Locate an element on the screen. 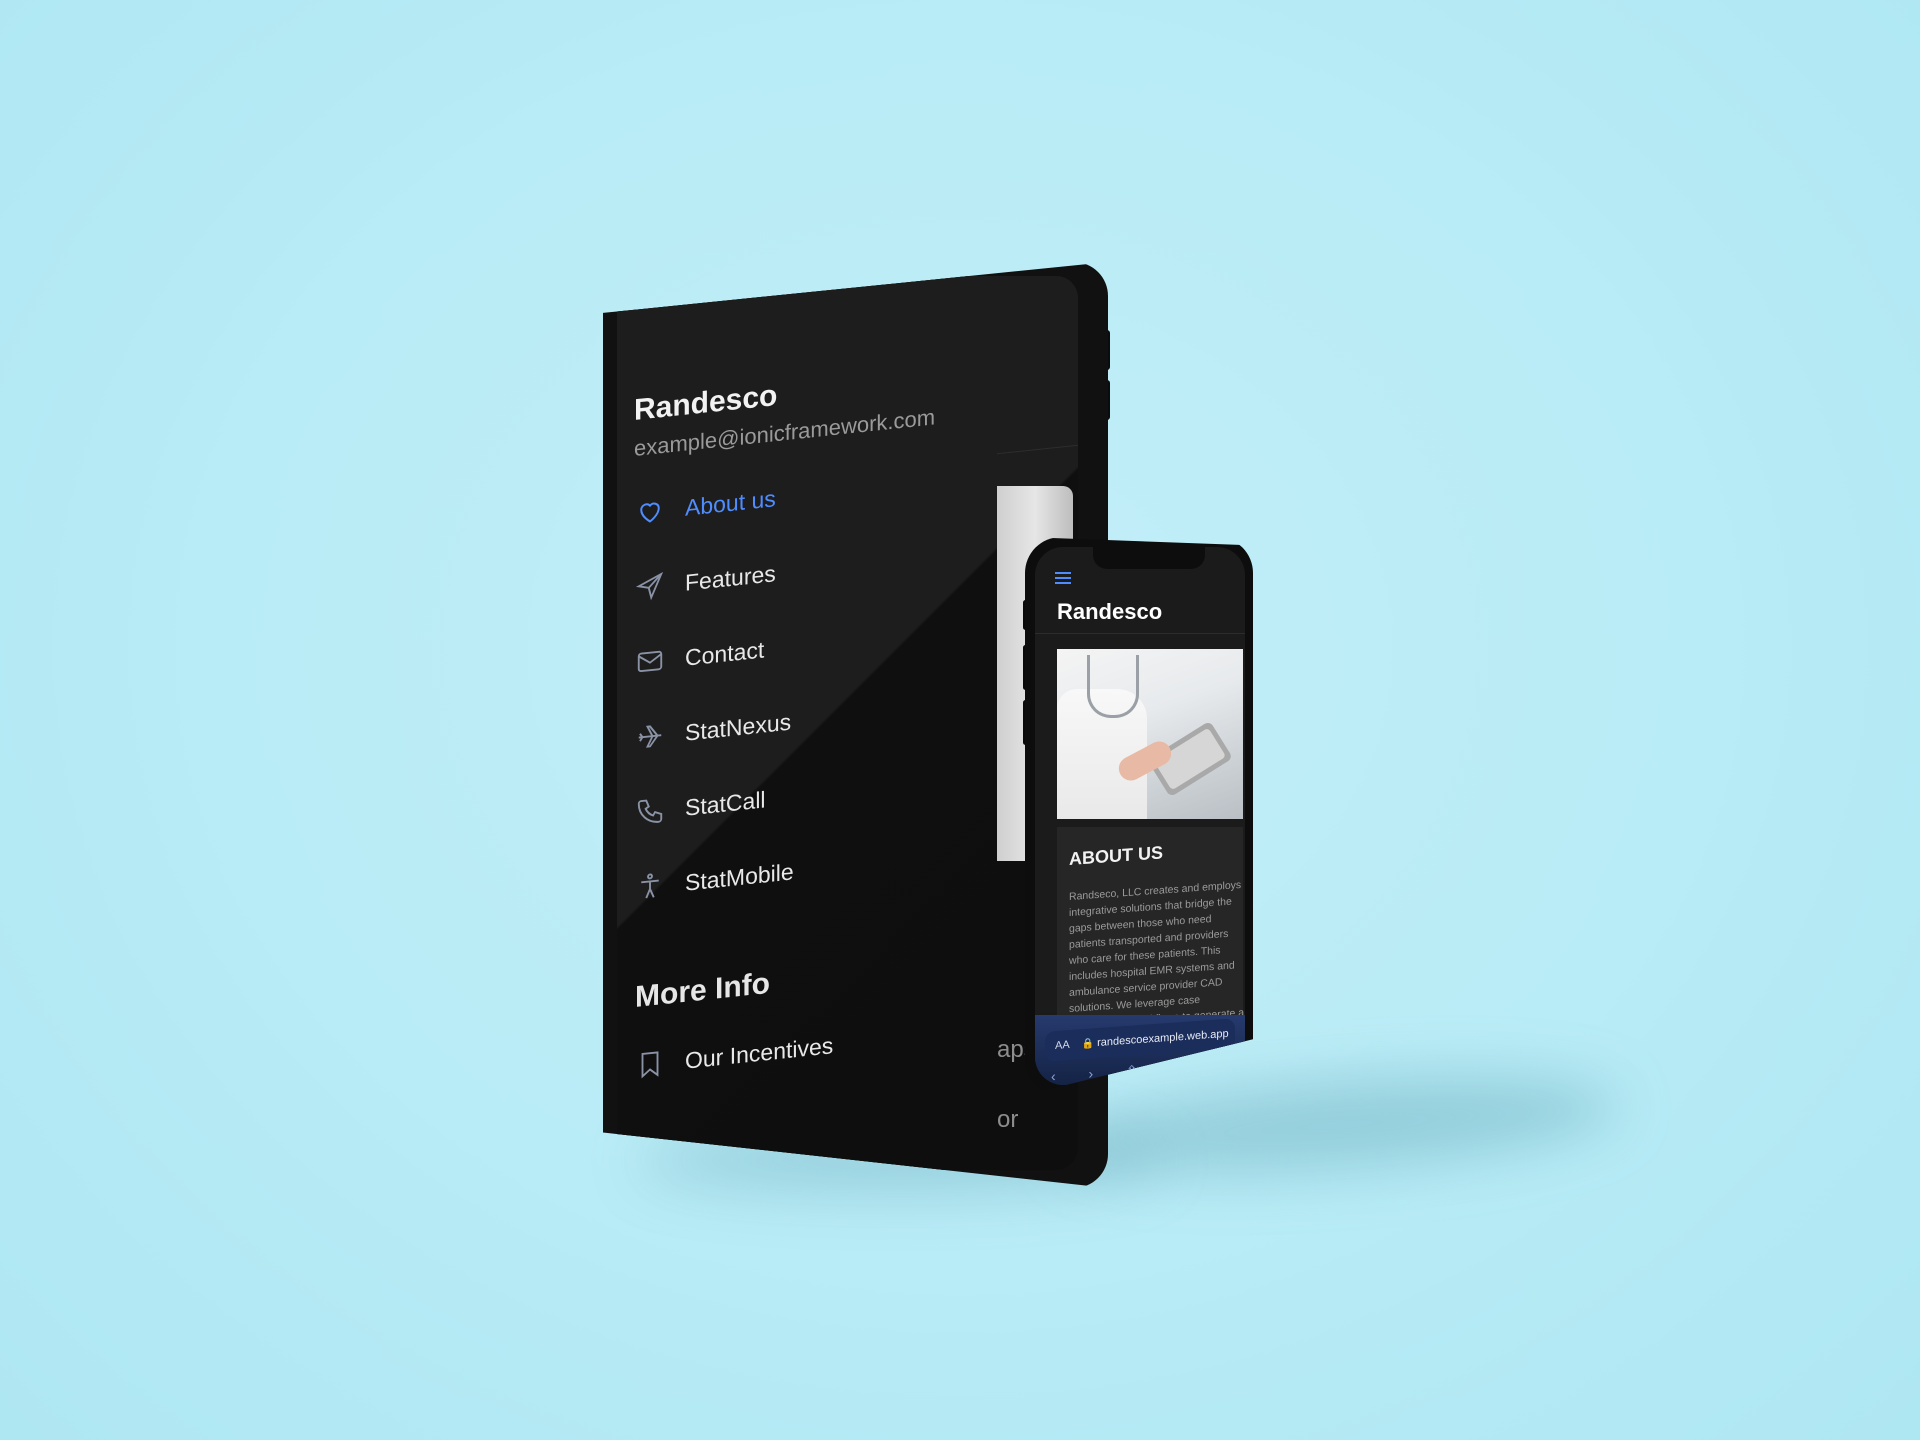 The height and width of the screenshot is (1440, 1920). menu-item-statcall: StatCall is located at coordinates (700, 806).